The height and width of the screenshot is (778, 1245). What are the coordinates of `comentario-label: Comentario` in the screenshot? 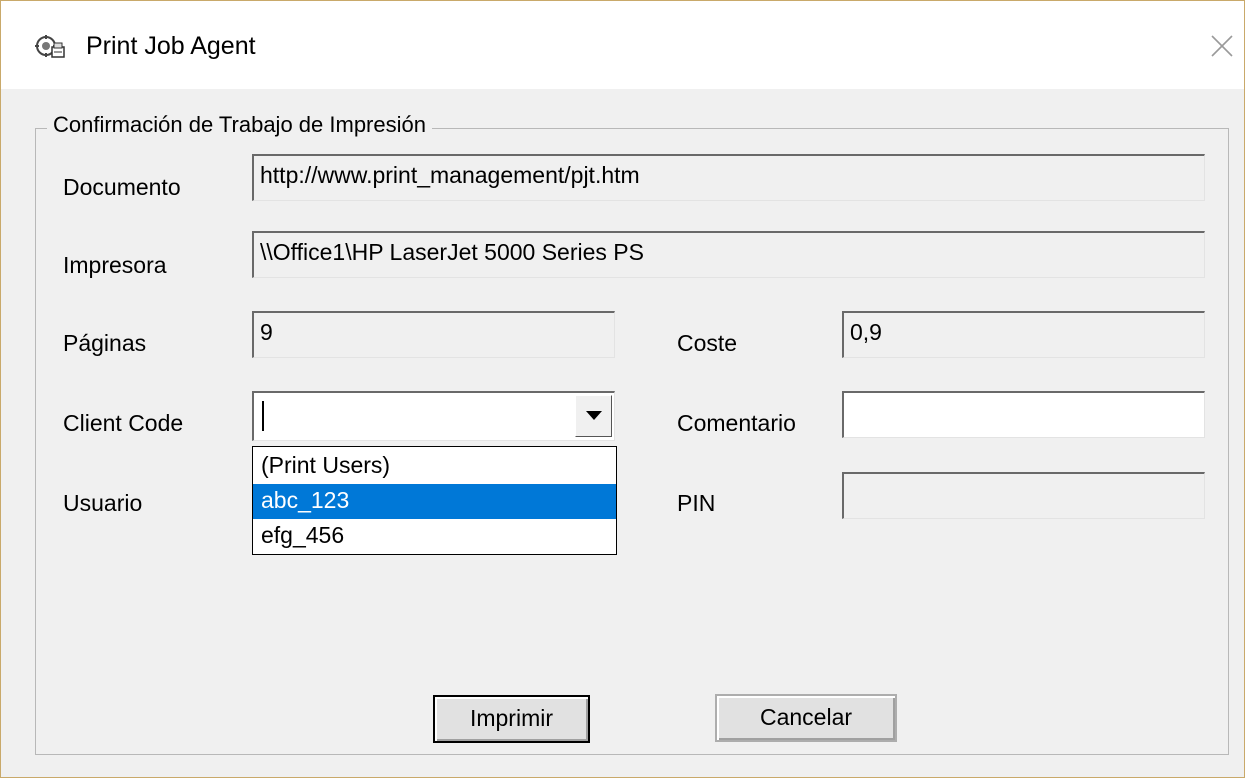 It's located at (736, 423).